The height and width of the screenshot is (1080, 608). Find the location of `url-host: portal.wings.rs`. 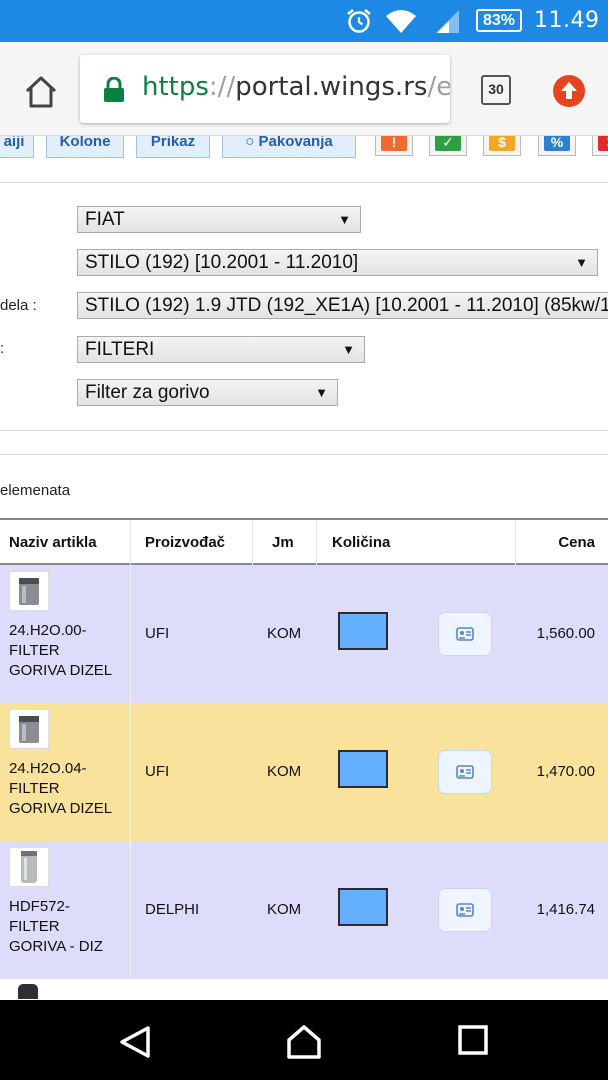

url-host: portal.wings.rs is located at coordinates (331, 87).